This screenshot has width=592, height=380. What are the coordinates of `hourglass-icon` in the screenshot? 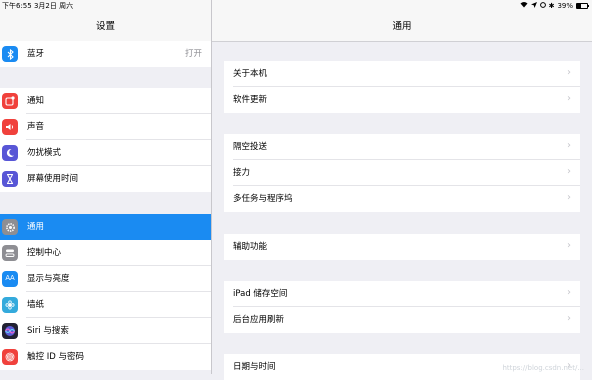 It's located at (10, 179).